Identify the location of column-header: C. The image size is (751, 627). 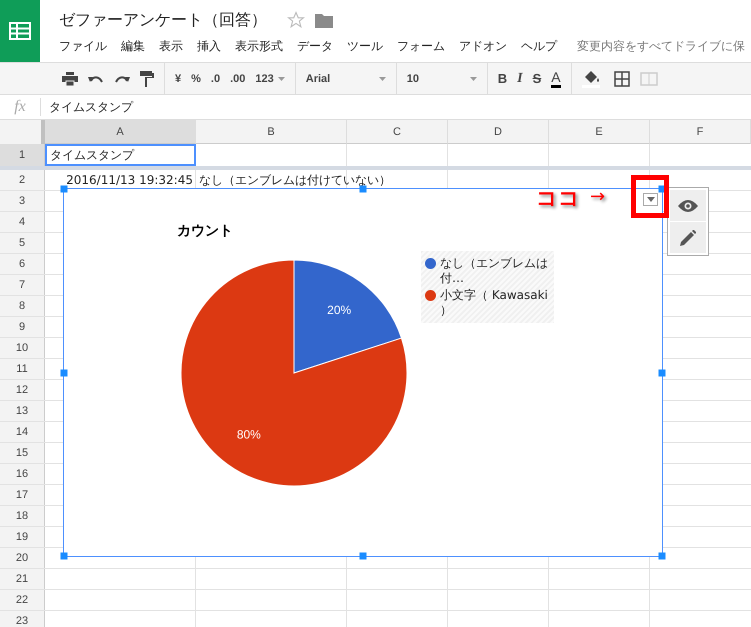
(397, 132).